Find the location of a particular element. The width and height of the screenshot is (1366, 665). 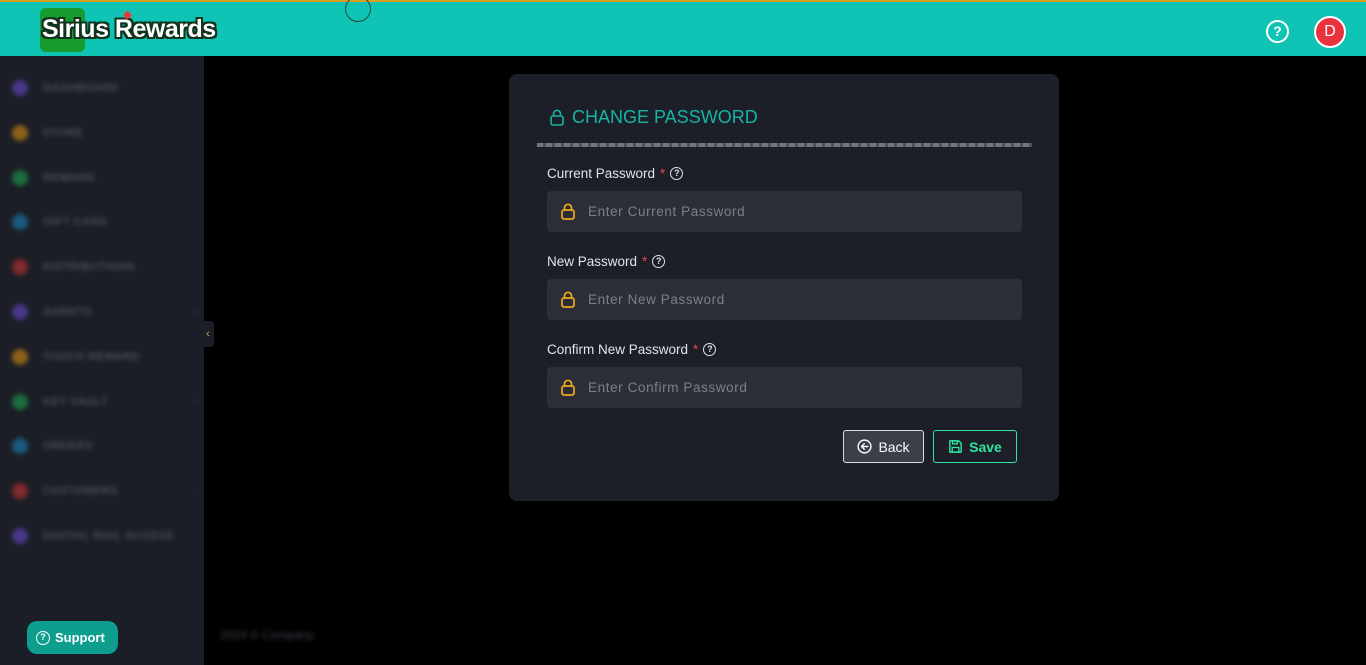

new-password-field-wrap is located at coordinates (784, 299).